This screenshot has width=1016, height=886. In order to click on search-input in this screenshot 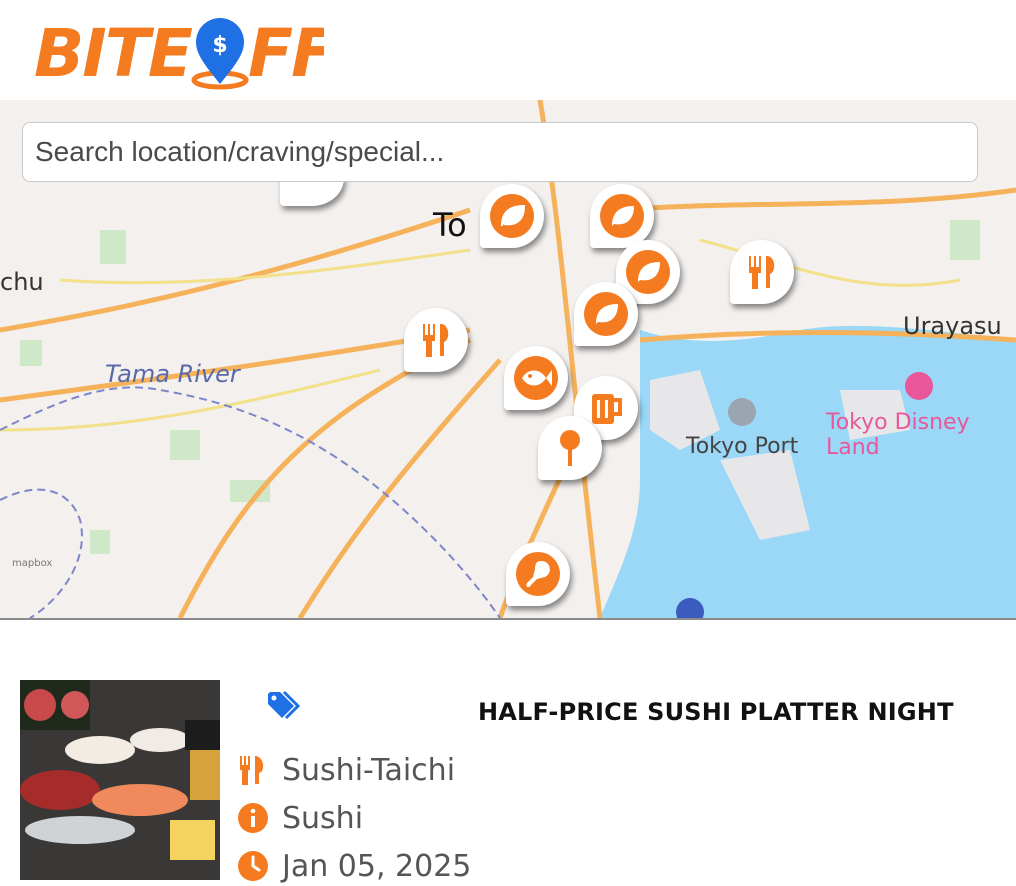, I will do `click(500, 152)`.